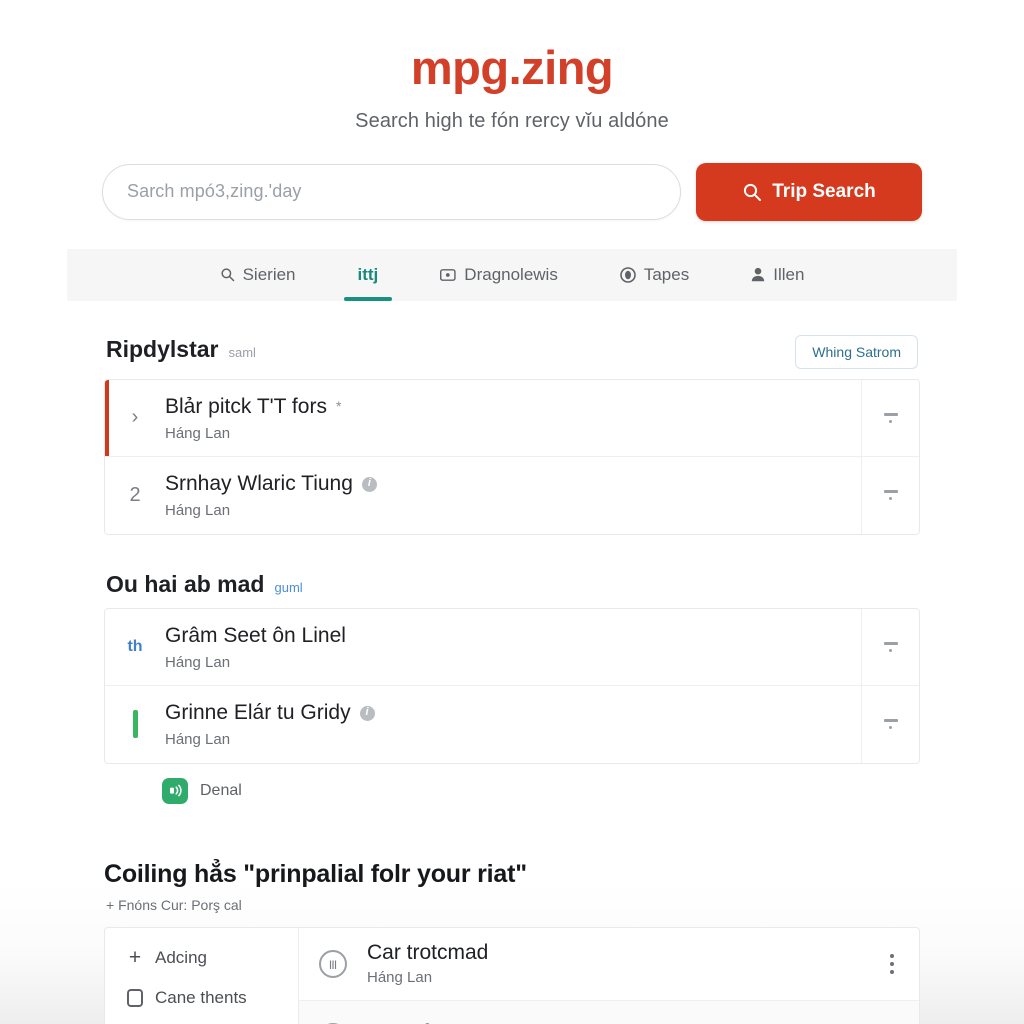 The height and width of the screenshot is (1024, 1024). What do you see at coordinates (628, 274) in the screenshot?
I see `disc-icon` at bounding box center [628, 274].